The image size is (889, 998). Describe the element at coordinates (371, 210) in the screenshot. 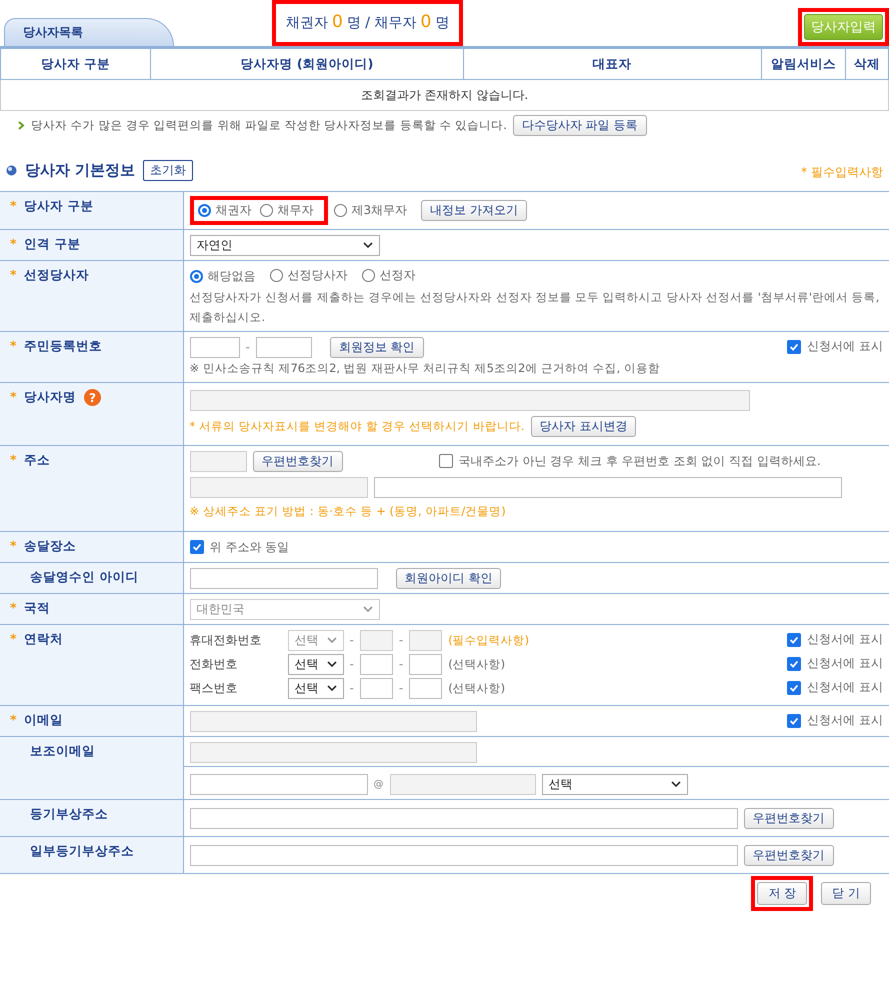

I see `radio-option: 제3채무자` at that location.